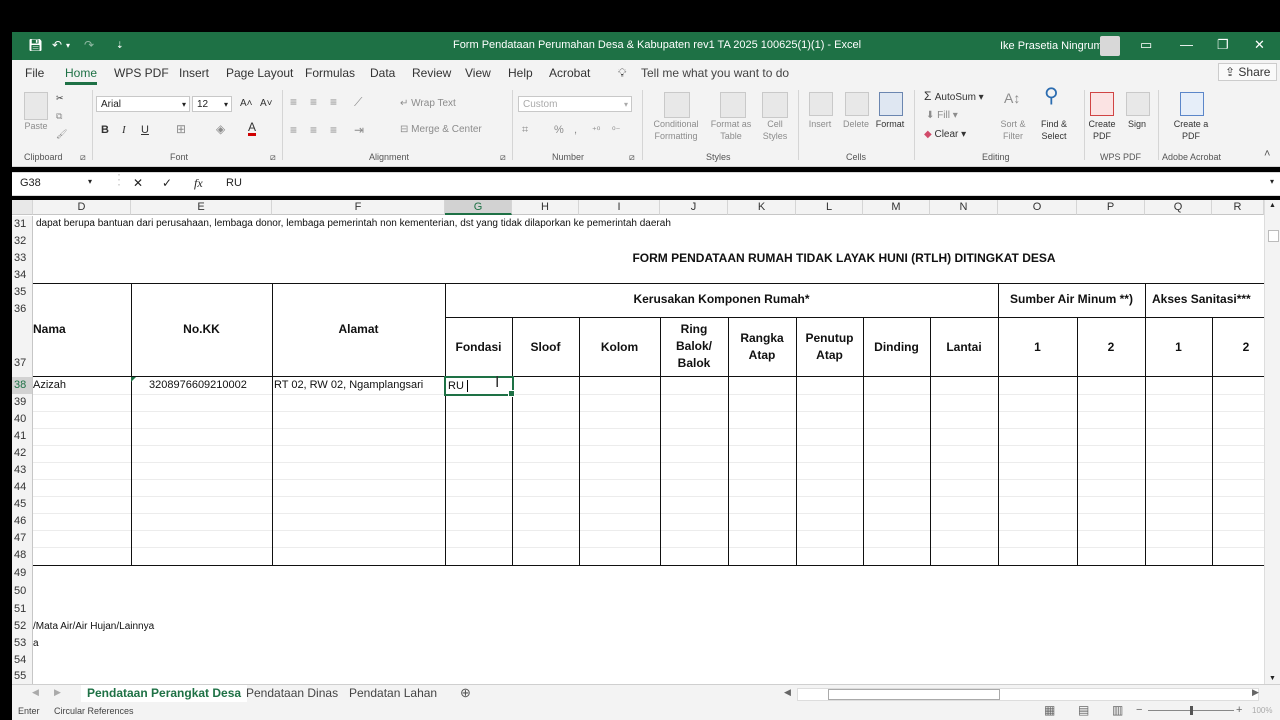 The image size is (1280, 720). I want to click on cut-icon: ✂, so click(60, 98).